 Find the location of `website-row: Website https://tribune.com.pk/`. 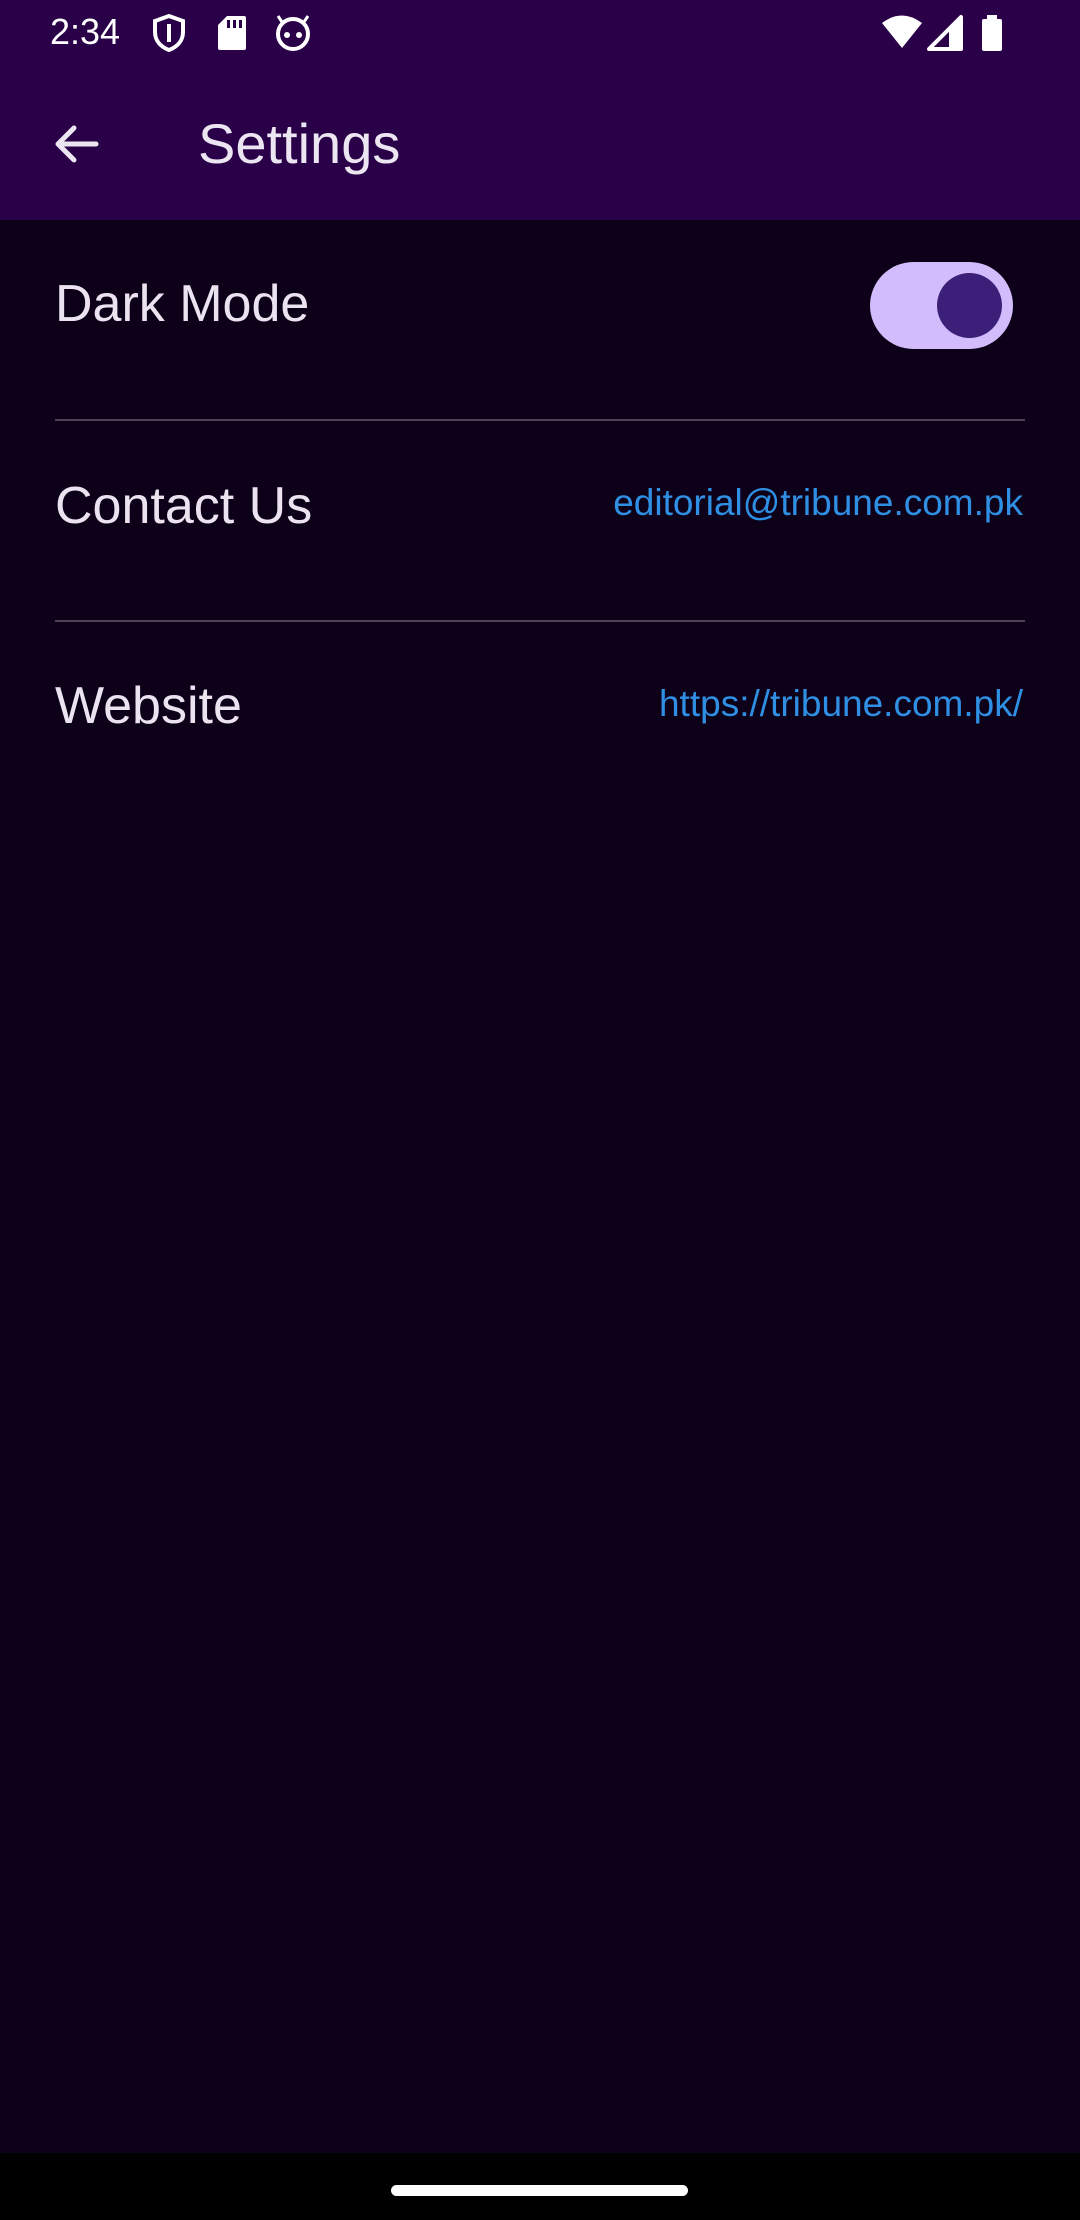

website-row: Website https://tribune.com.pk/ is located at coordinates (540, 721).